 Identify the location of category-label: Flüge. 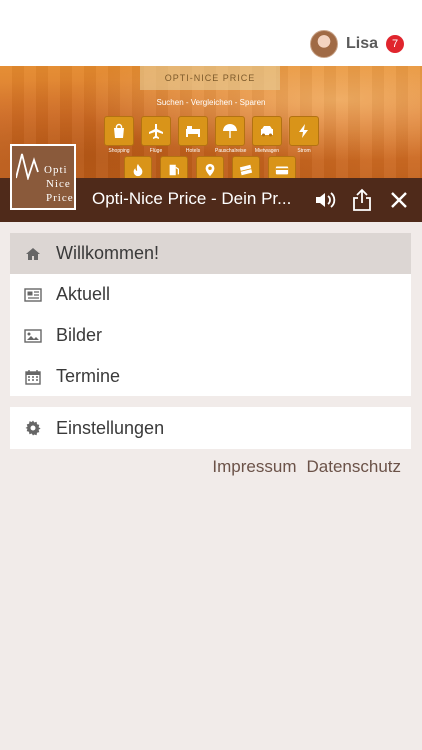
(156, 151).